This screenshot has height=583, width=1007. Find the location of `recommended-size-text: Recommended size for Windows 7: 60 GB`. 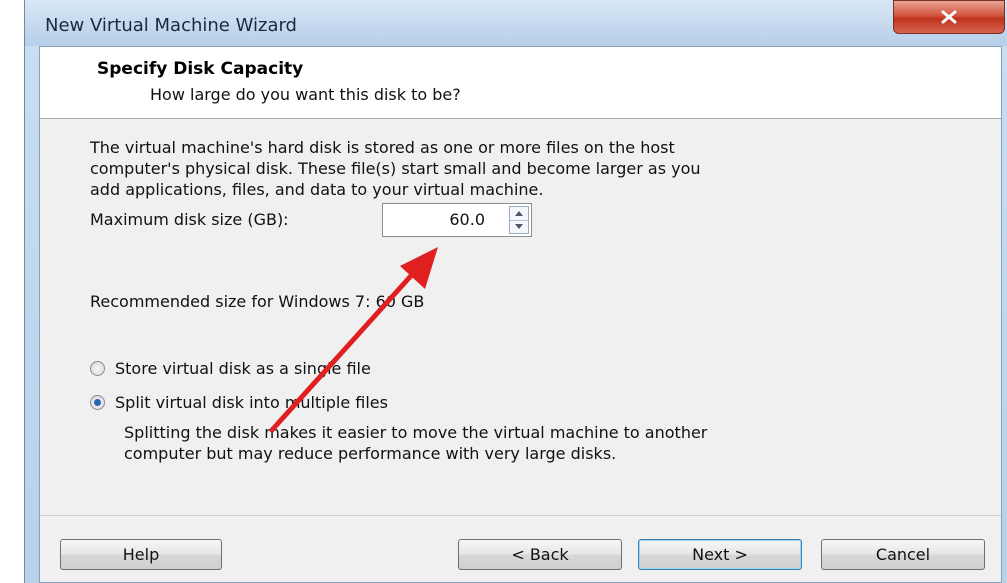

recommended-size-text: Recommended size for Windows 7: 60 GB is located at coordinates (257, 301).